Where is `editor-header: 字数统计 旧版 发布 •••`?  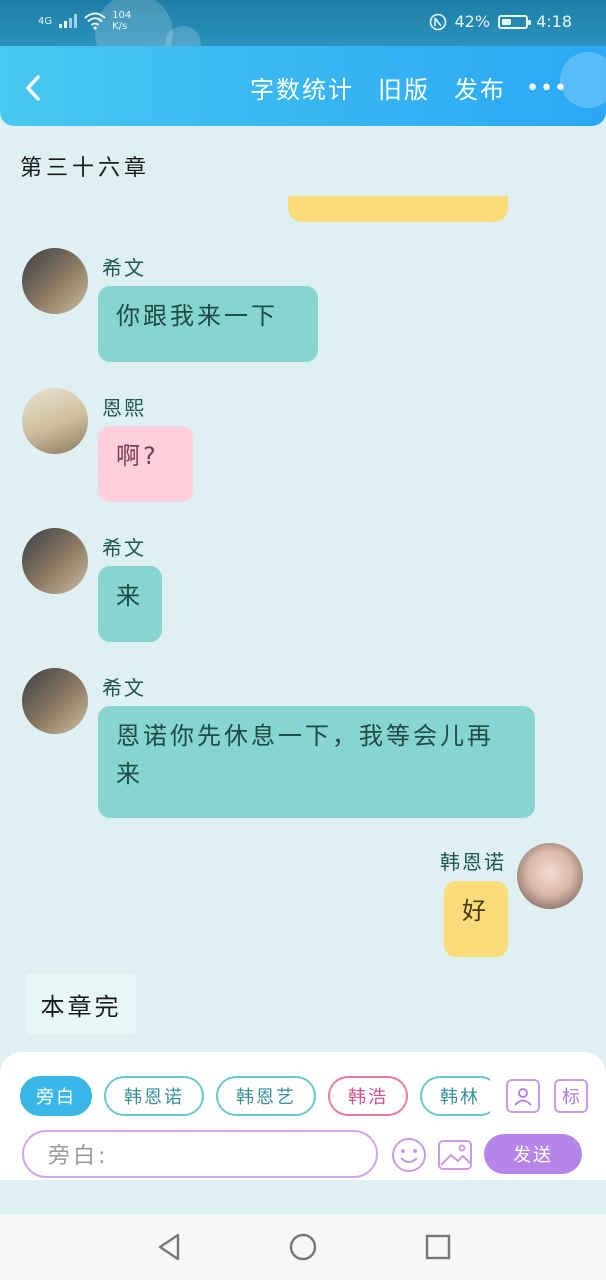
editor-header: 字数统计 旧版 发布 ••• is located at coordinates (303, 86).